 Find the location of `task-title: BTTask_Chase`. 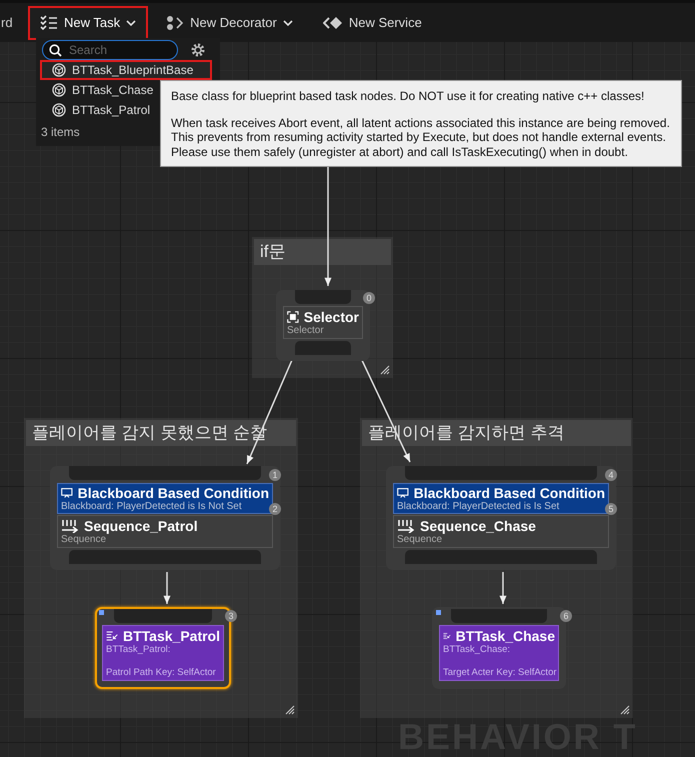

task-title: BTTask_Chase is located at coordinates (505, 636).